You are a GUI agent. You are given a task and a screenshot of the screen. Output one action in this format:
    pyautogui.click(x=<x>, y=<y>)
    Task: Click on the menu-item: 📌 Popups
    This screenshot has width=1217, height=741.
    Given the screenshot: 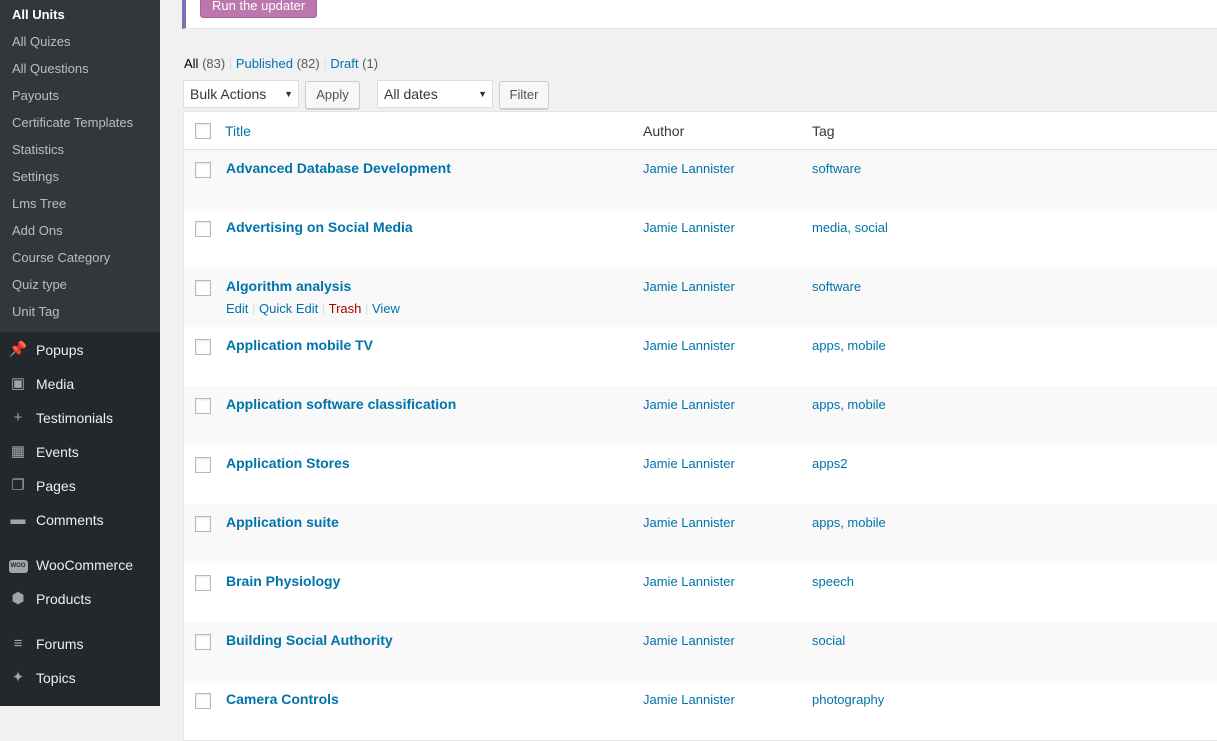 What is the action you would take?
    pyautogui.click(x=80, y=350)
    